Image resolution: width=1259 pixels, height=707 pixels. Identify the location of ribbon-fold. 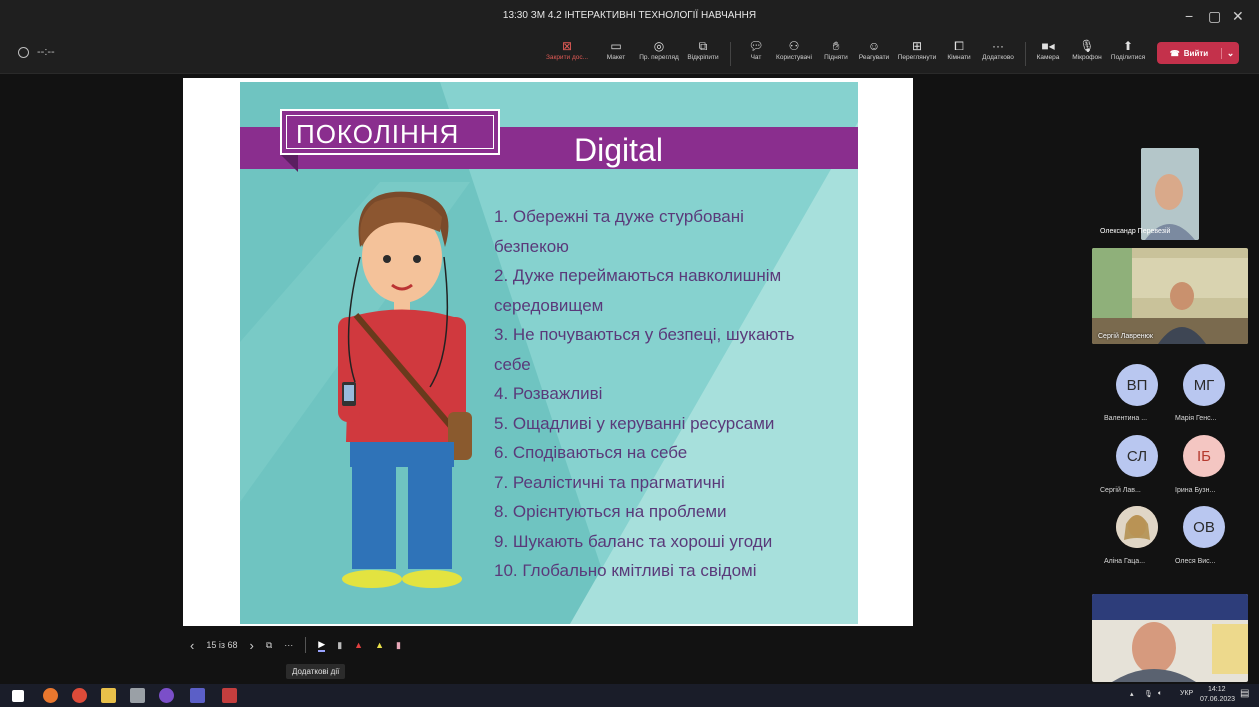
(289, 163).